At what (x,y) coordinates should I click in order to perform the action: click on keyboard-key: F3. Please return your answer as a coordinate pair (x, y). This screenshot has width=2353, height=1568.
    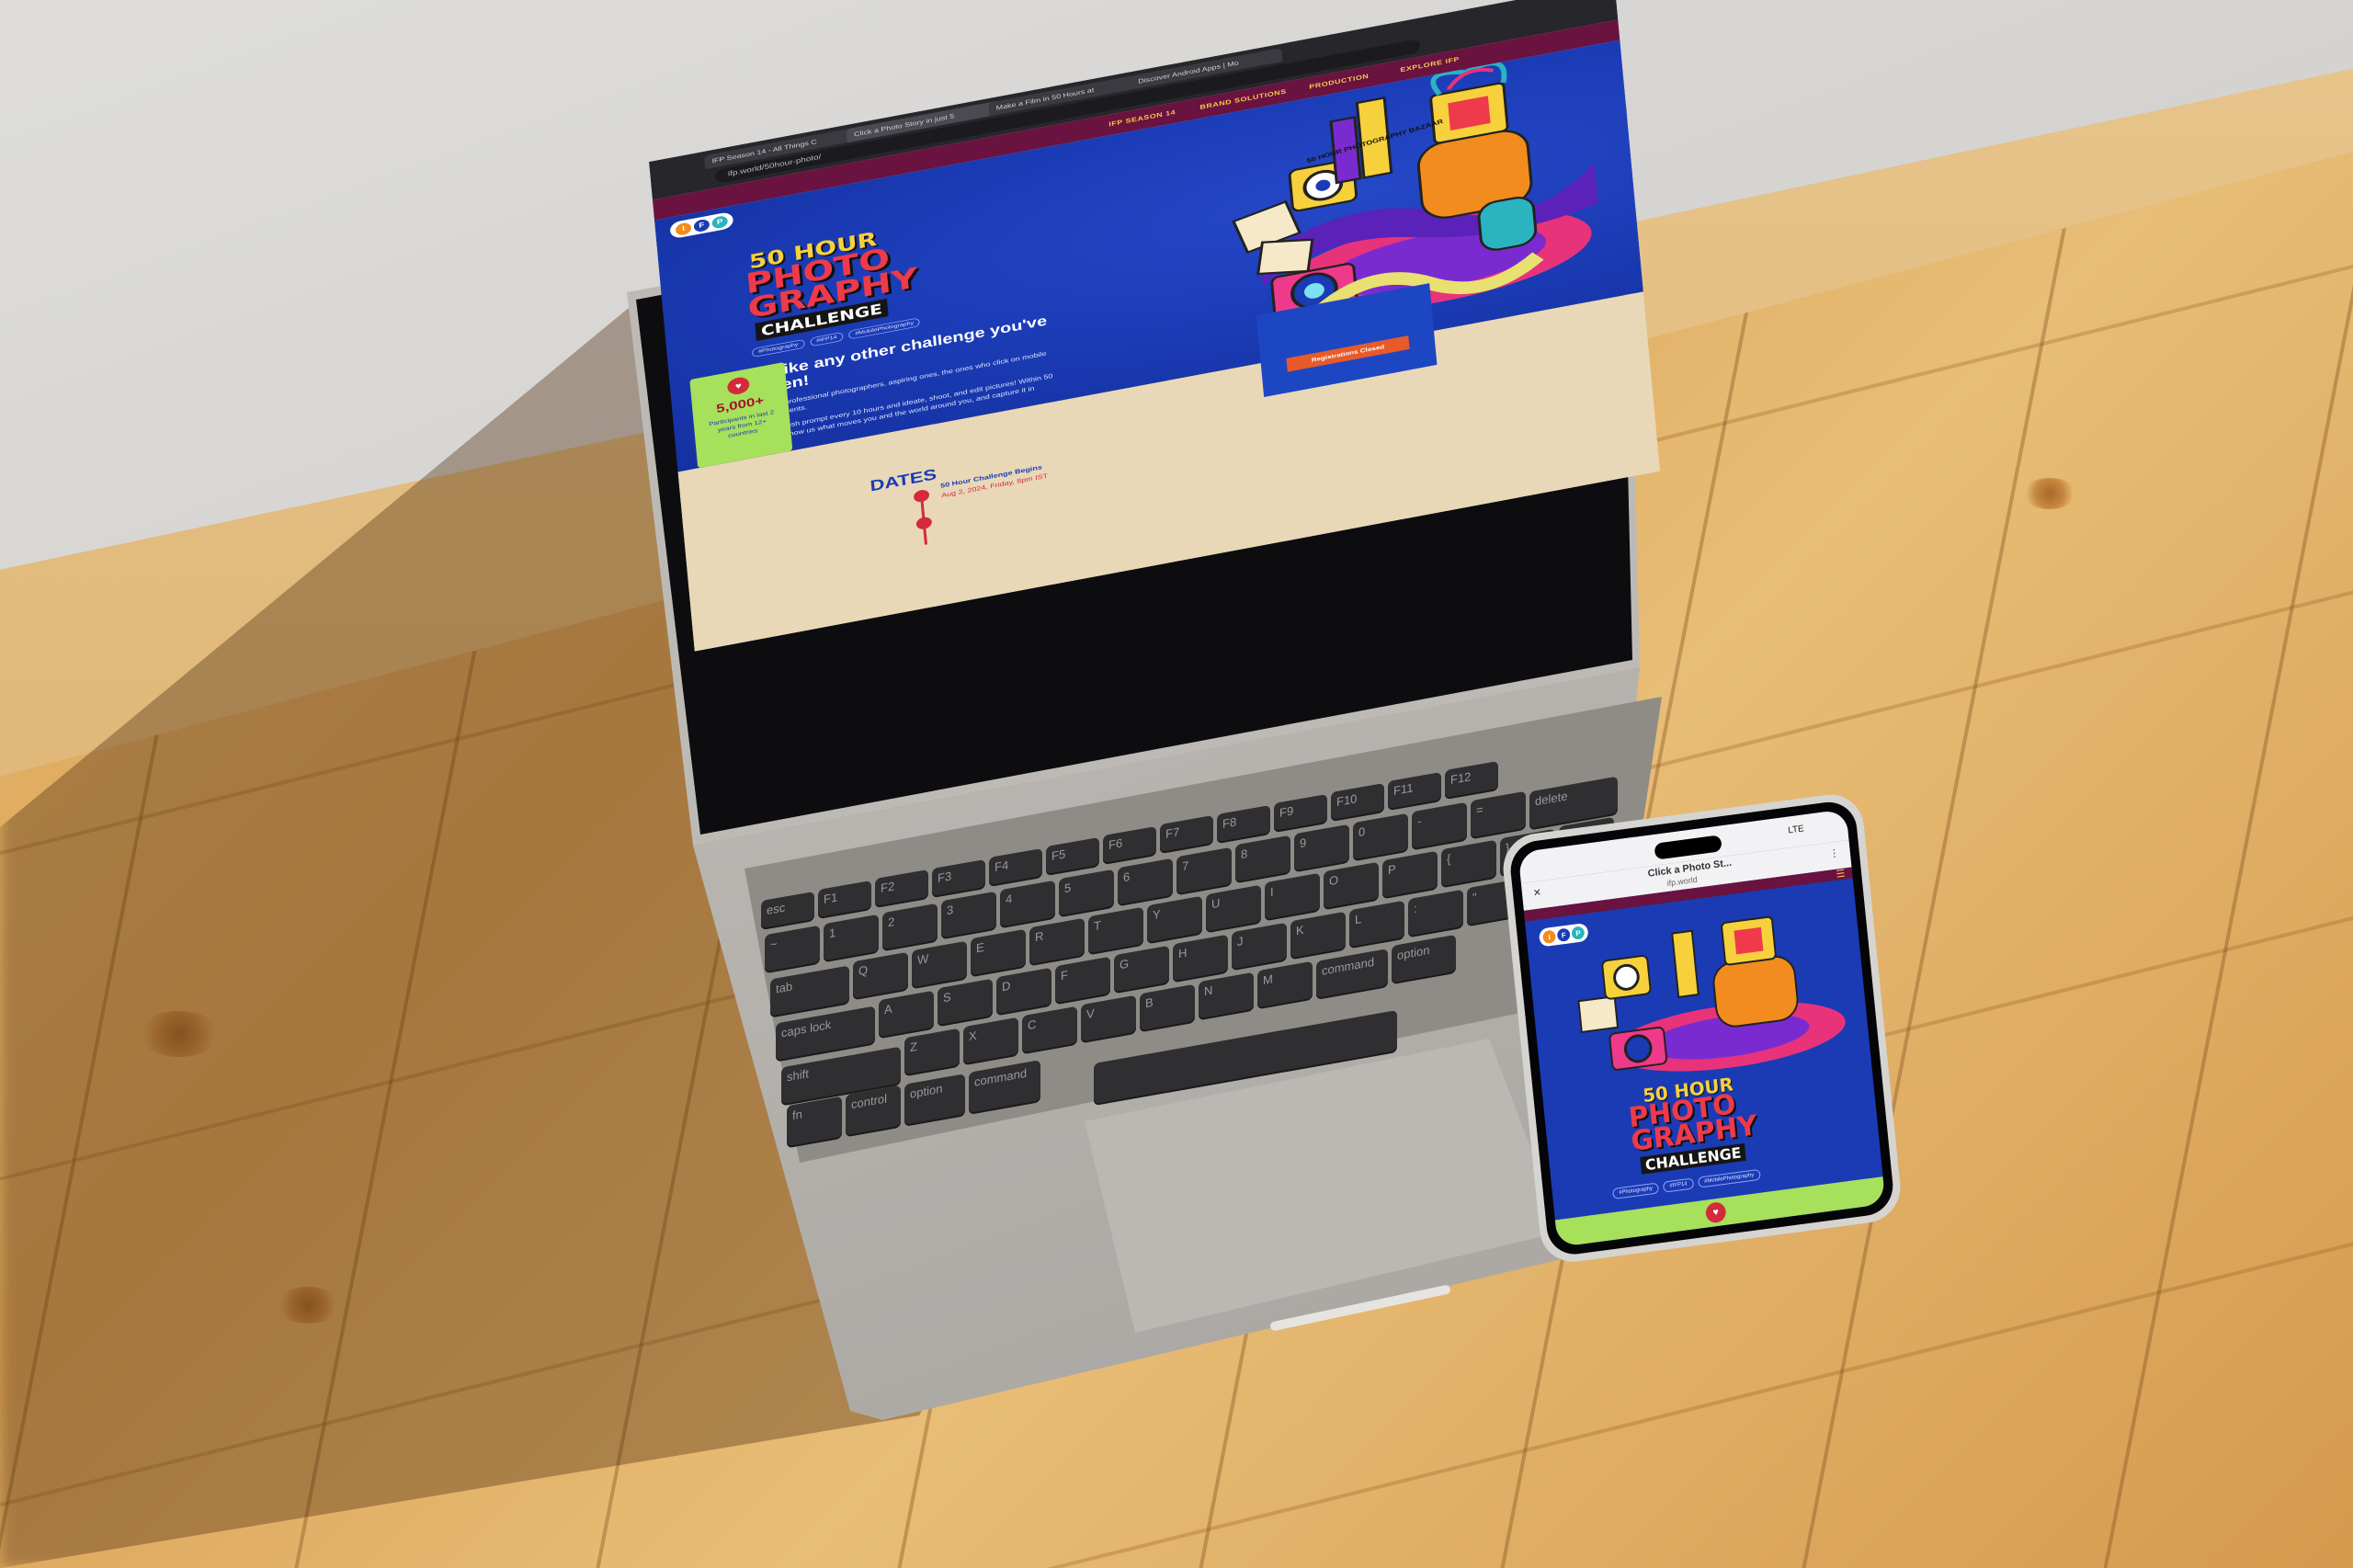
    Looking at the image, I should click on (958, 877).